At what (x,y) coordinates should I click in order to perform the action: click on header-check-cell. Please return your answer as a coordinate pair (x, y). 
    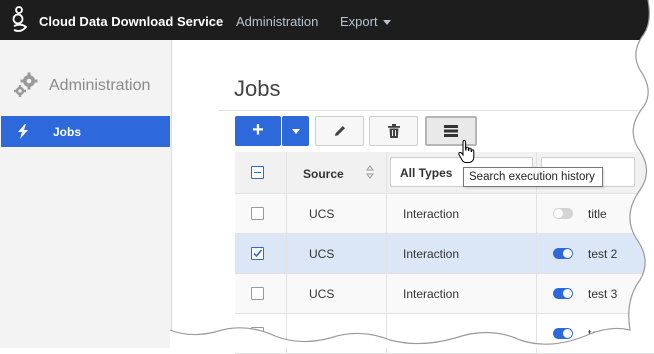
    Looking at the image, I should click on (261, 172).